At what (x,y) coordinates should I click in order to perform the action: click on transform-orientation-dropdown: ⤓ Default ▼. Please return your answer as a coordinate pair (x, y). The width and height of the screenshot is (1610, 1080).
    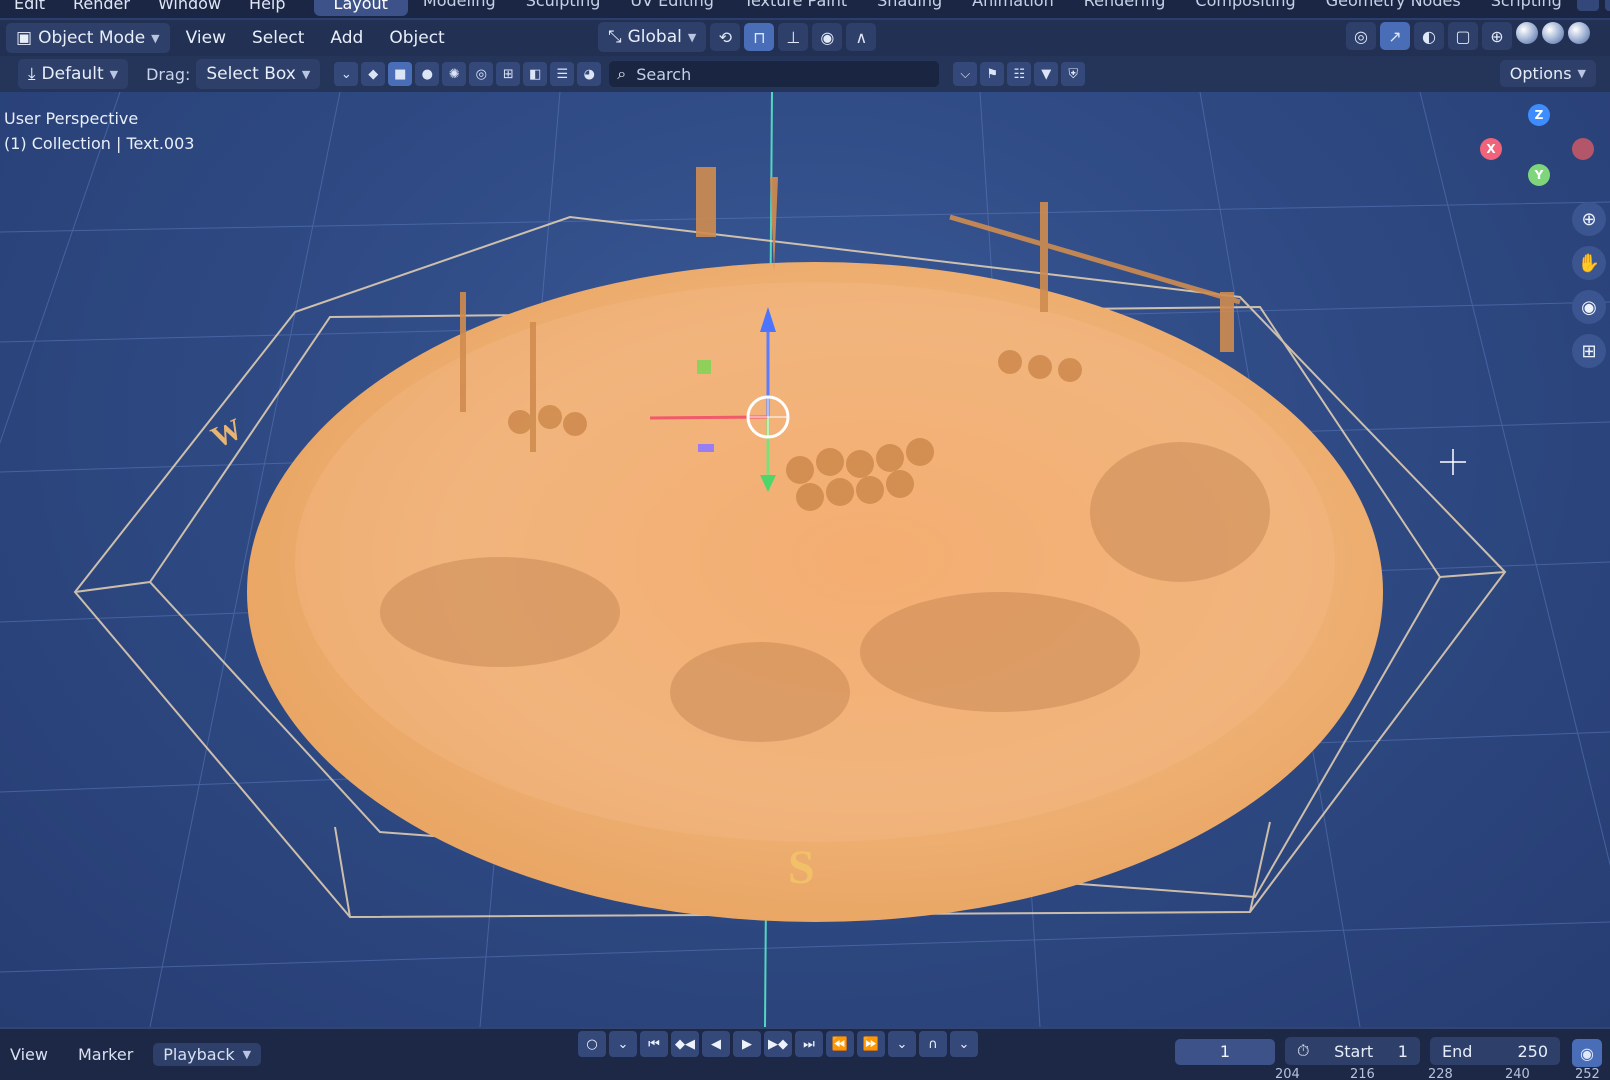
    Looking at the image, I should click on (73, 74).